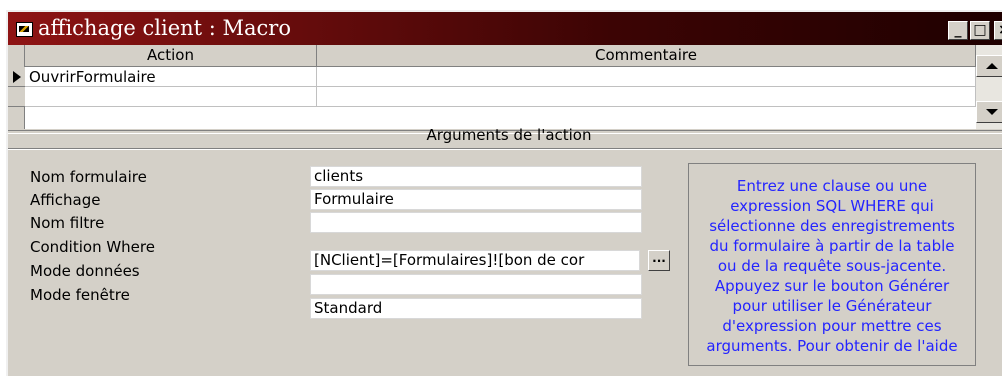 This screenshot has width=1002, height=376. Describe the element at coordinates (476, 222) in the screenshot. I see `nom-filtre-field` at that location.